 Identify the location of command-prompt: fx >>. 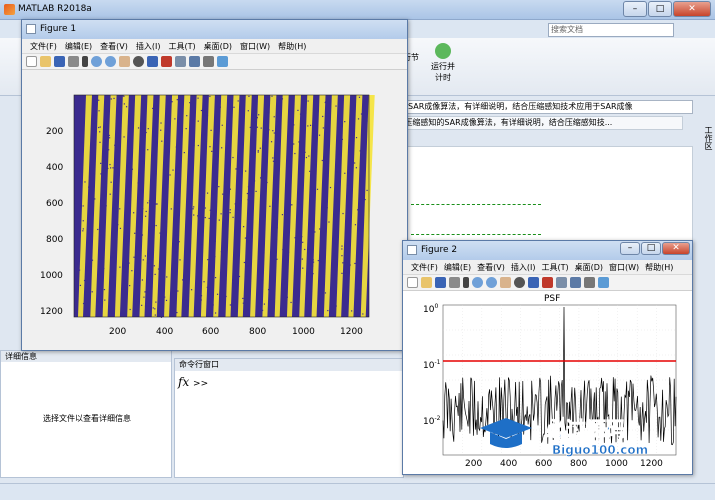
(193, 382).